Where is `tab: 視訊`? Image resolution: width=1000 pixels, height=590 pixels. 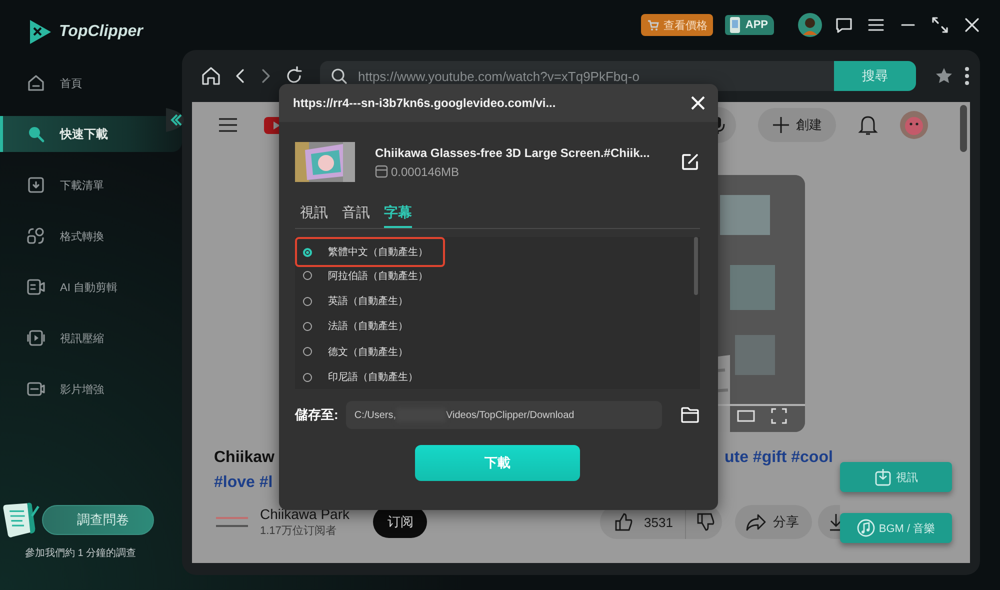
tab: 視訊 is located at coordinates (314, 215).